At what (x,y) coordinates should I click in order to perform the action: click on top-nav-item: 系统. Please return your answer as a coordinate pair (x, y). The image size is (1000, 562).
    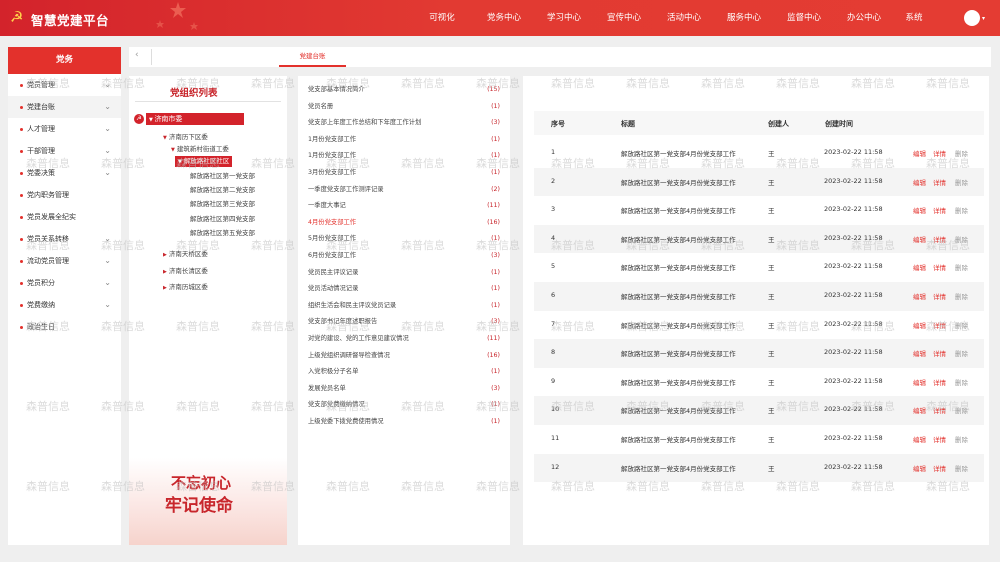
    Looking at the image, I should click on (914, 18).